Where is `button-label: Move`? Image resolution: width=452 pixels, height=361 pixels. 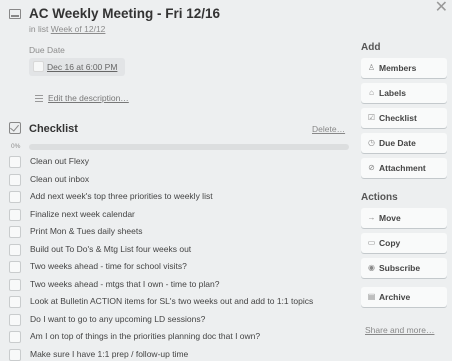 button-label: Move is located at coordinates (390, 218).